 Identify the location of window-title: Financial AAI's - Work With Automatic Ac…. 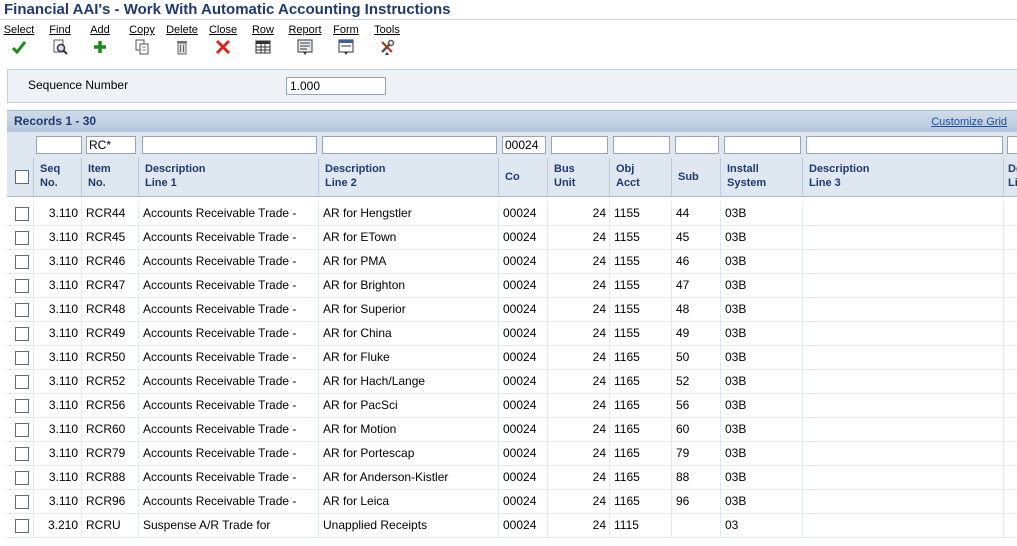
(227, 9).